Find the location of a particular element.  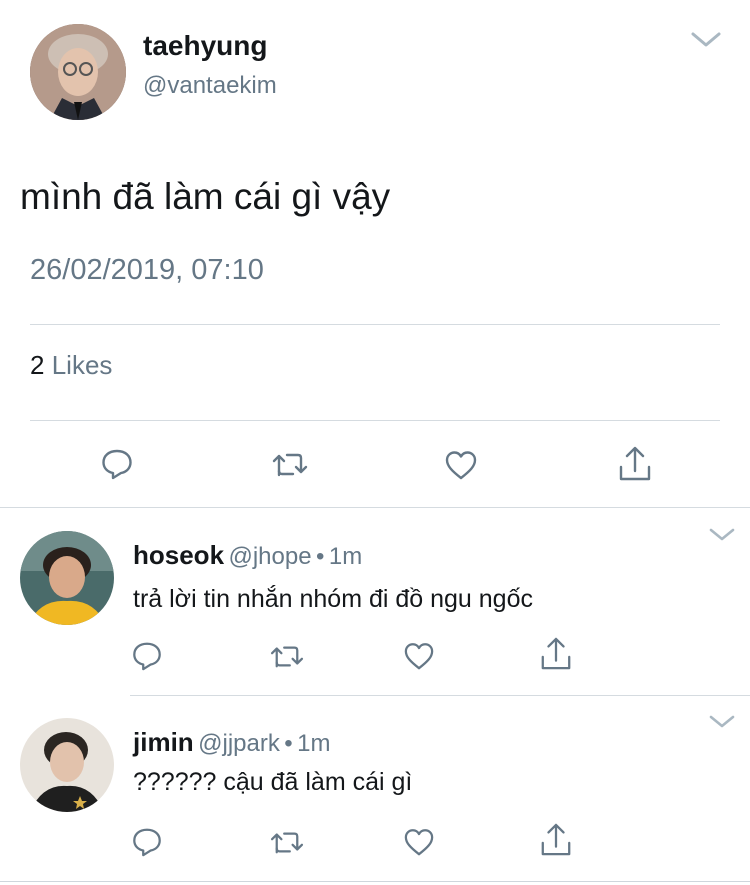

likes-count: 2 is located at coordinates (37, 365).